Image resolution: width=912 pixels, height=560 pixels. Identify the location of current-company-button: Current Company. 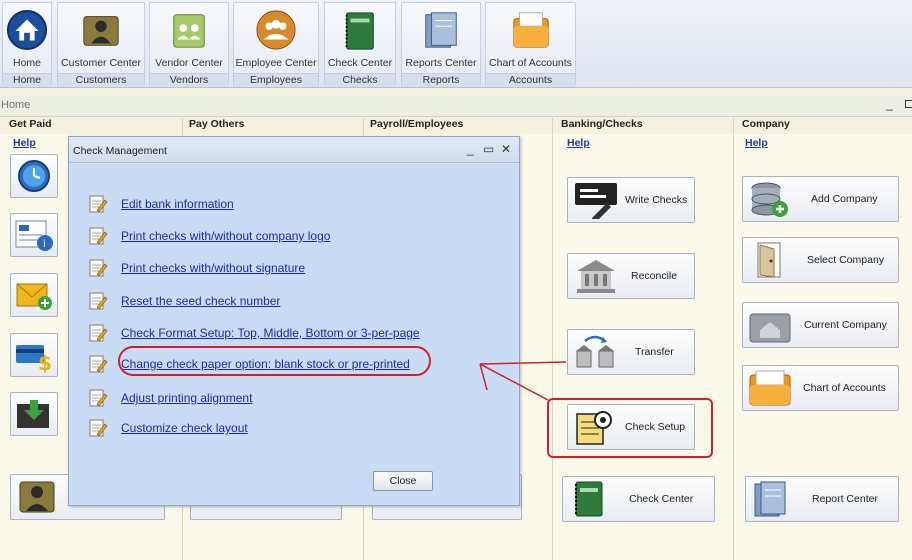
(820, 325).